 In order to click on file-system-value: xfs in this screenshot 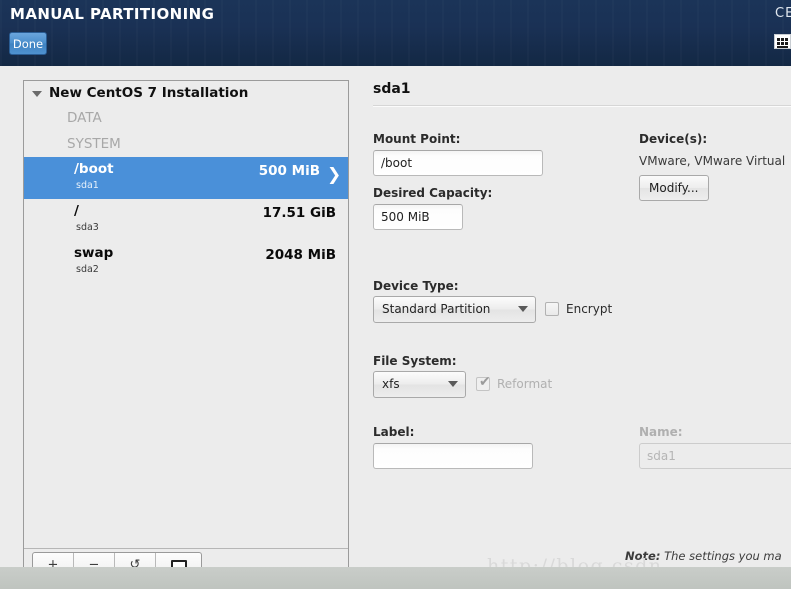, I will do `click(391, 384)`.